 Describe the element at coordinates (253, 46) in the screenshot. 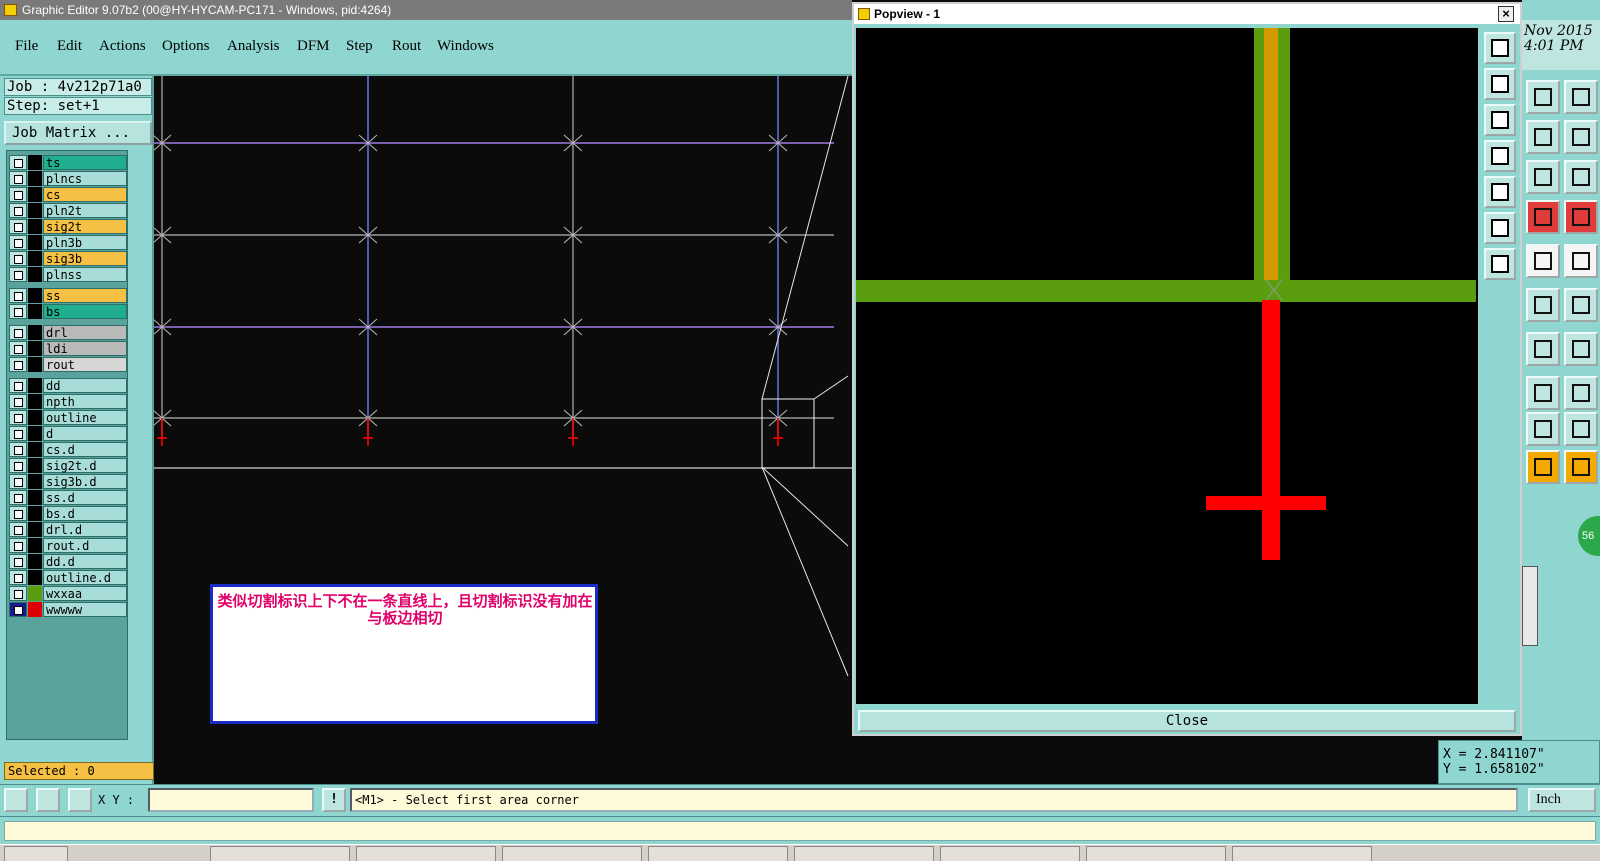

I see `menu-analysis: Analysis` at that location.